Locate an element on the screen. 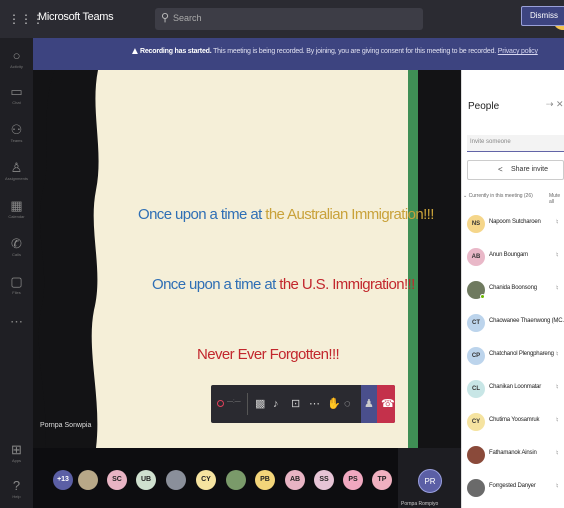 This screenshot has width=564, height=508. warning-icon: ▲ is located at coordinates (135, 51).